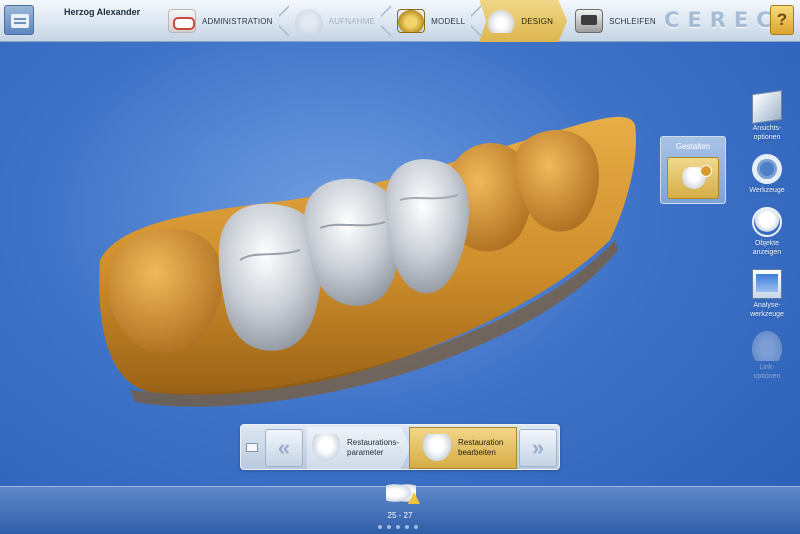  I want to click on gestalten-panel: Gestalten, so click(693, 170).